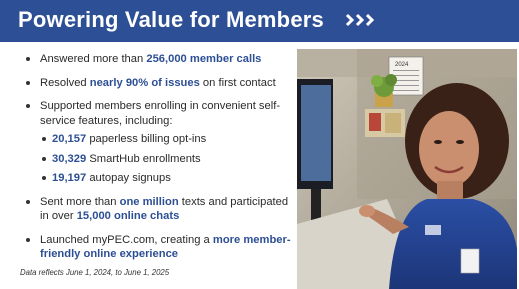 Image resolution: width=519 pixels, height=289 pixels. I want to click on bullet-highlight: nearly 90% of issues, so click(144, 82).